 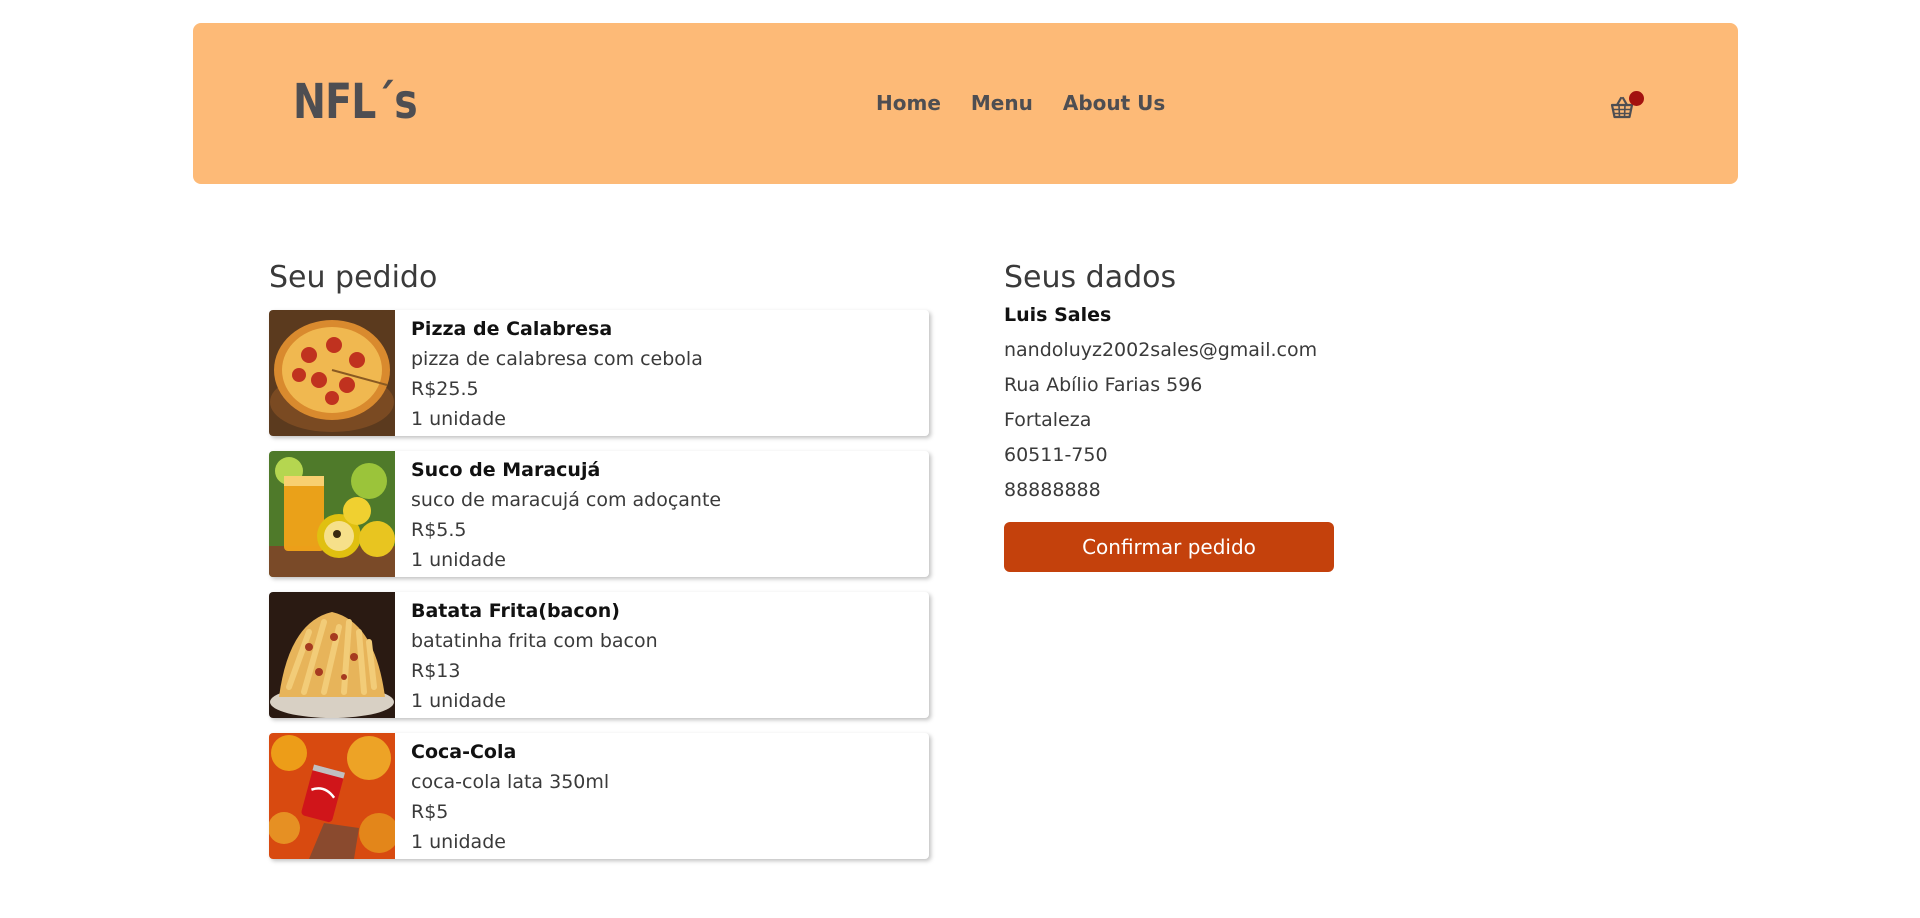 What do you see at coordinates (1169, 547) in the screenshot?
I see `confirm-order-button: Confirmar pedido` at bounding box center [1169, 547].